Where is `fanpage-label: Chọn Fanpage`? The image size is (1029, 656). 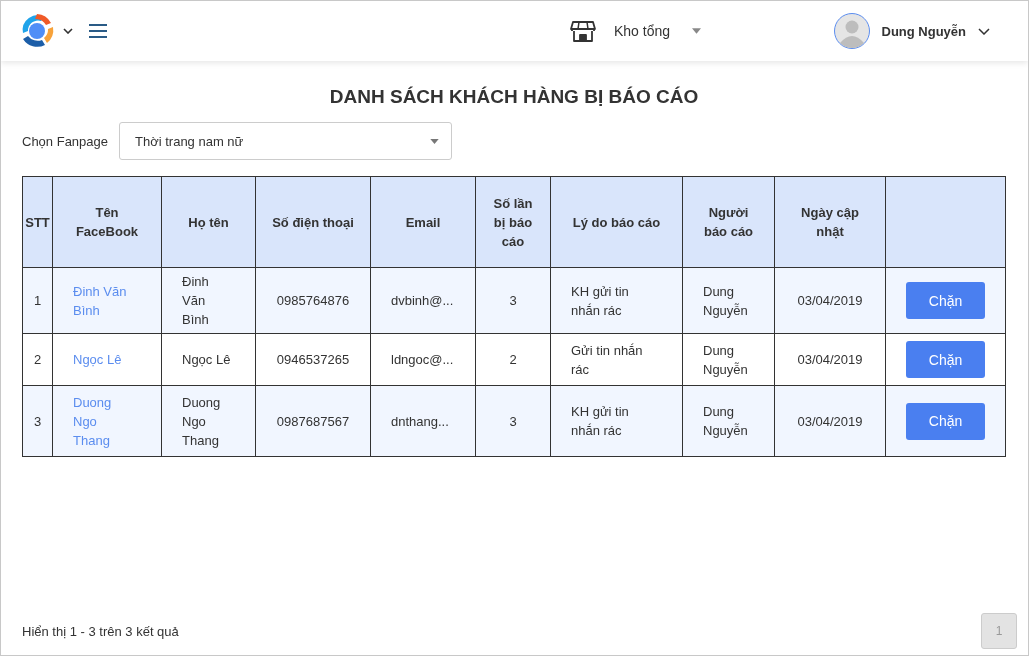
fanpage-label: Chọn Fanpage is located at coordinates (65, 141).